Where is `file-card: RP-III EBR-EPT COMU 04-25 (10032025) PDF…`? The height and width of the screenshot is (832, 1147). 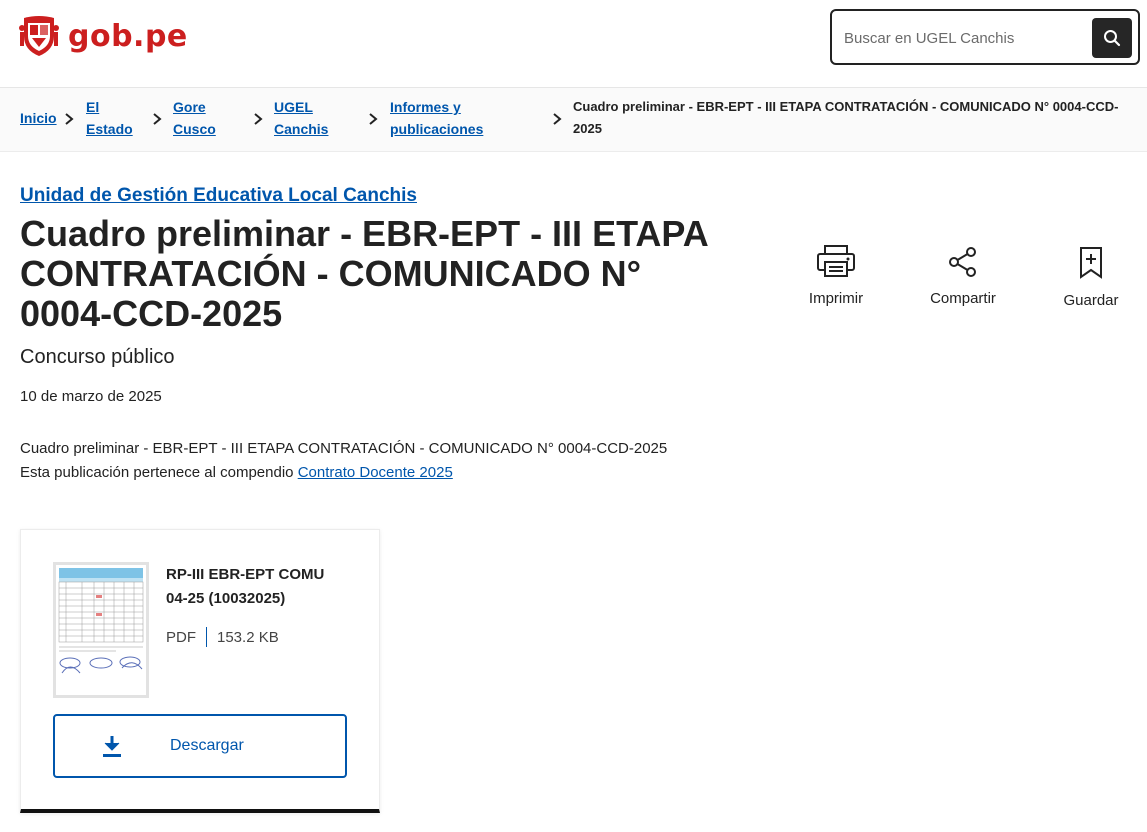
file-card: RP-III EBR-EPT COMU 04-25 (10032025) PDF… is located at coordinates (200, 671).